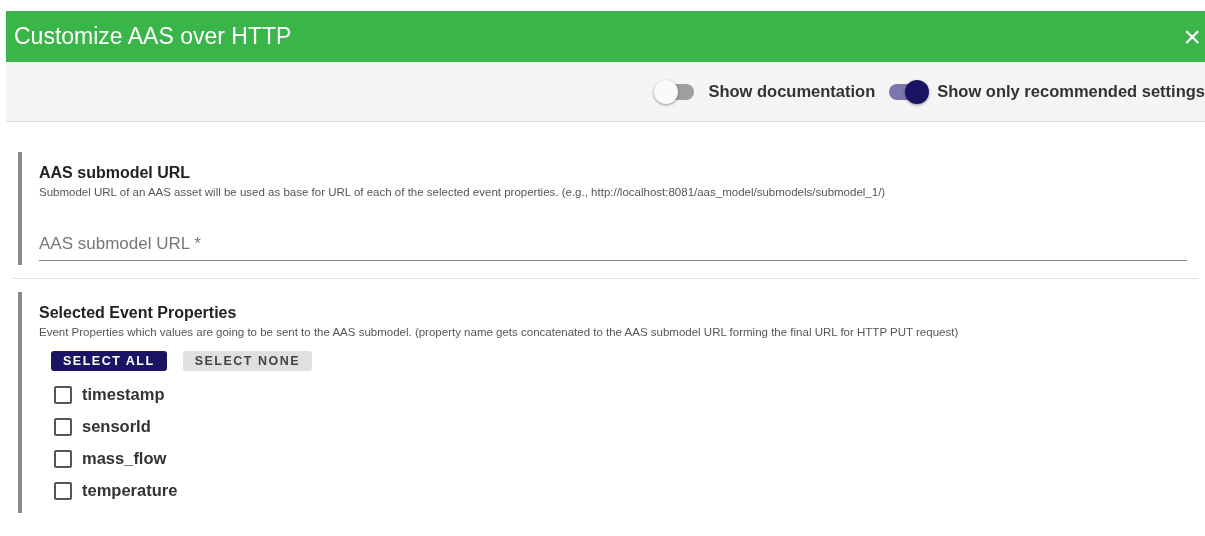 This screenshot has width=1205, height=536. I want to click on section-description: Event Properties which values are going to be sent to the AAS submodel. (property name gets concatenated to the AAS submodel URL forming the final URL for HTTP PUT request), so click(499, 332).